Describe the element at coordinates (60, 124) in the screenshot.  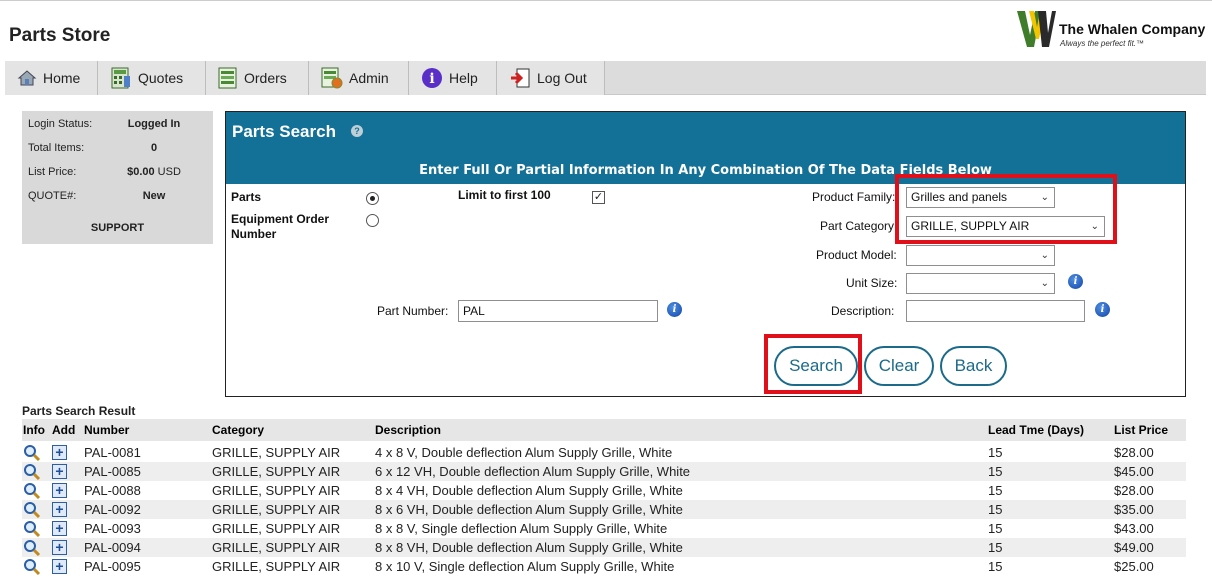
I see `login-status-label: Login Status:` at that location.